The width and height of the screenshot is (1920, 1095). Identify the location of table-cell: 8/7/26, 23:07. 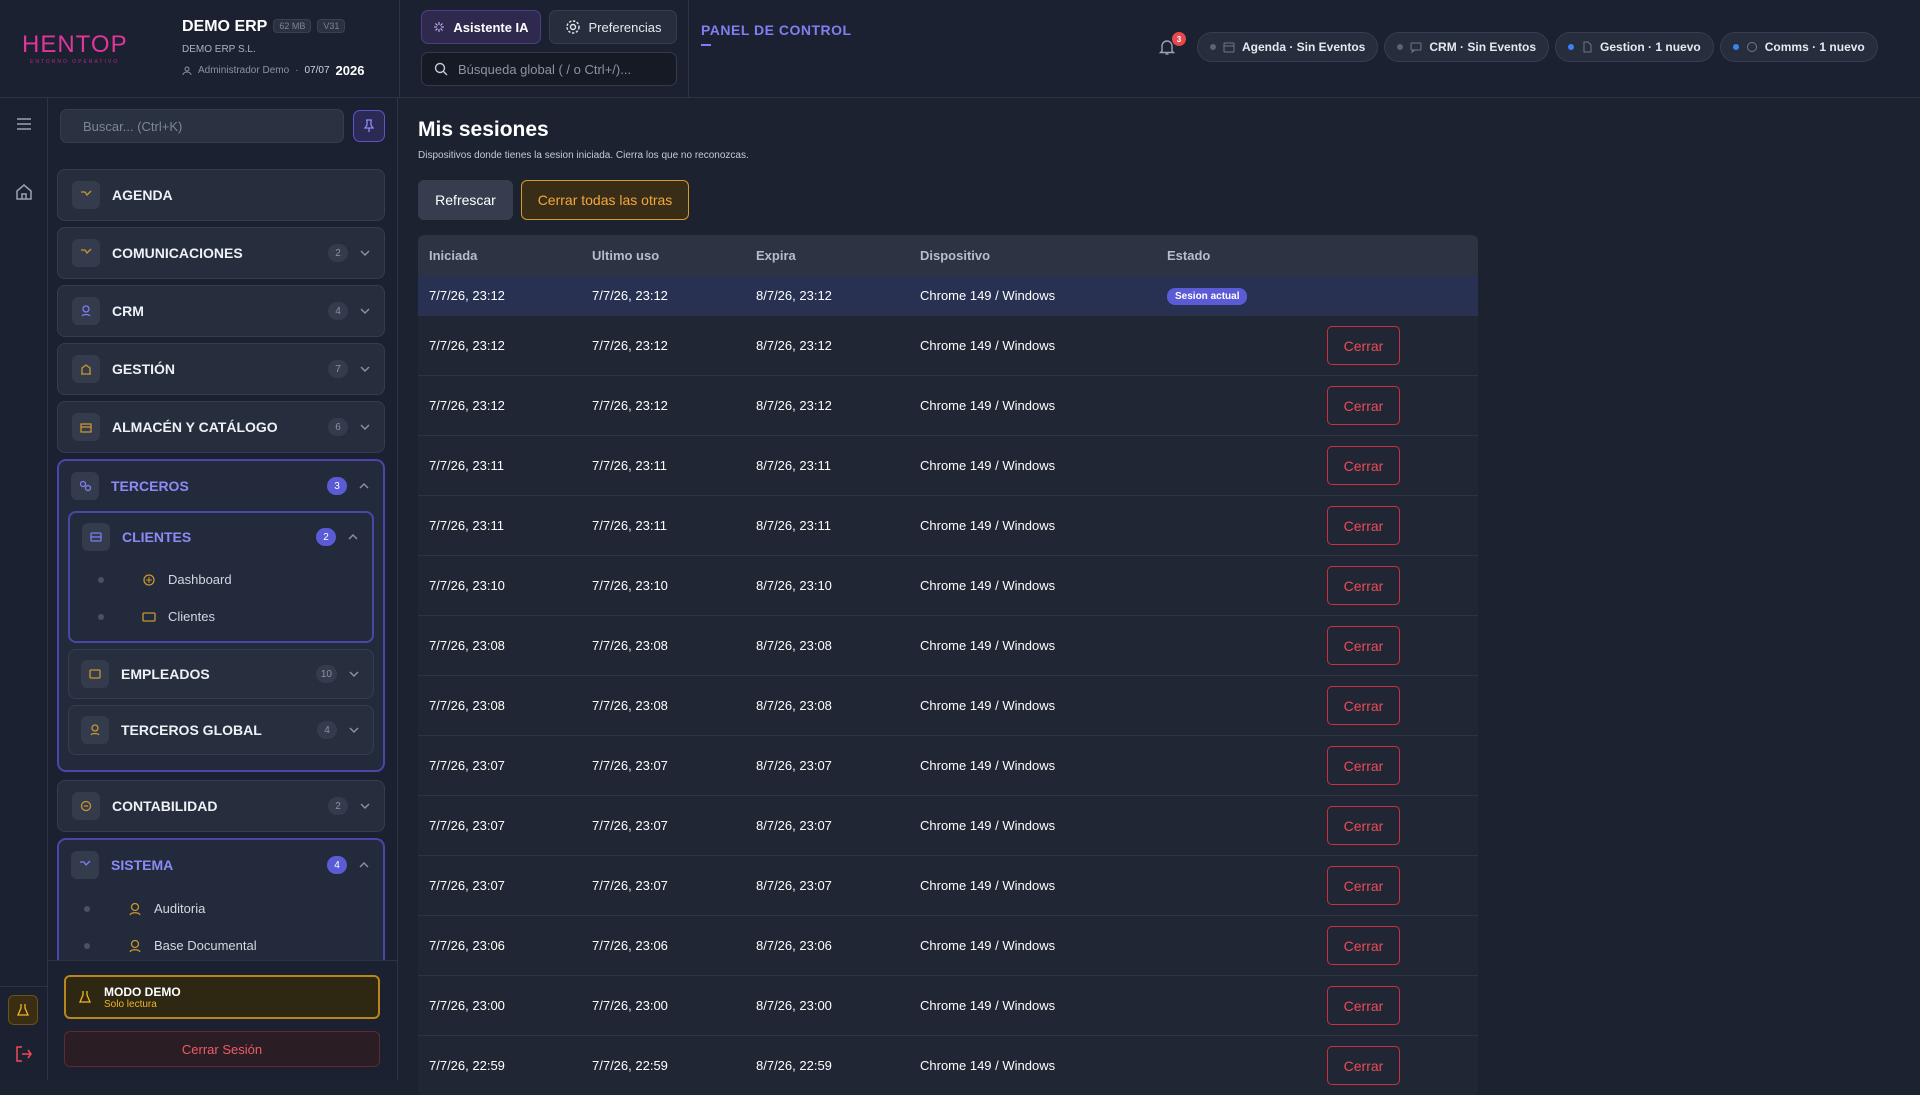
(794, 825).